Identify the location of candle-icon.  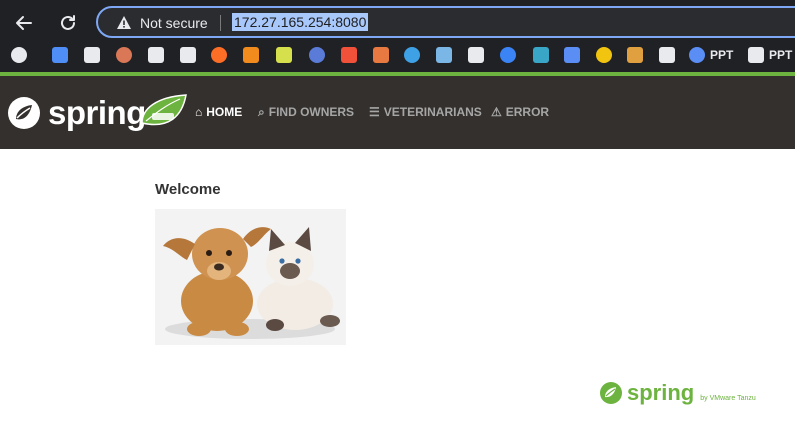
(635, 55).